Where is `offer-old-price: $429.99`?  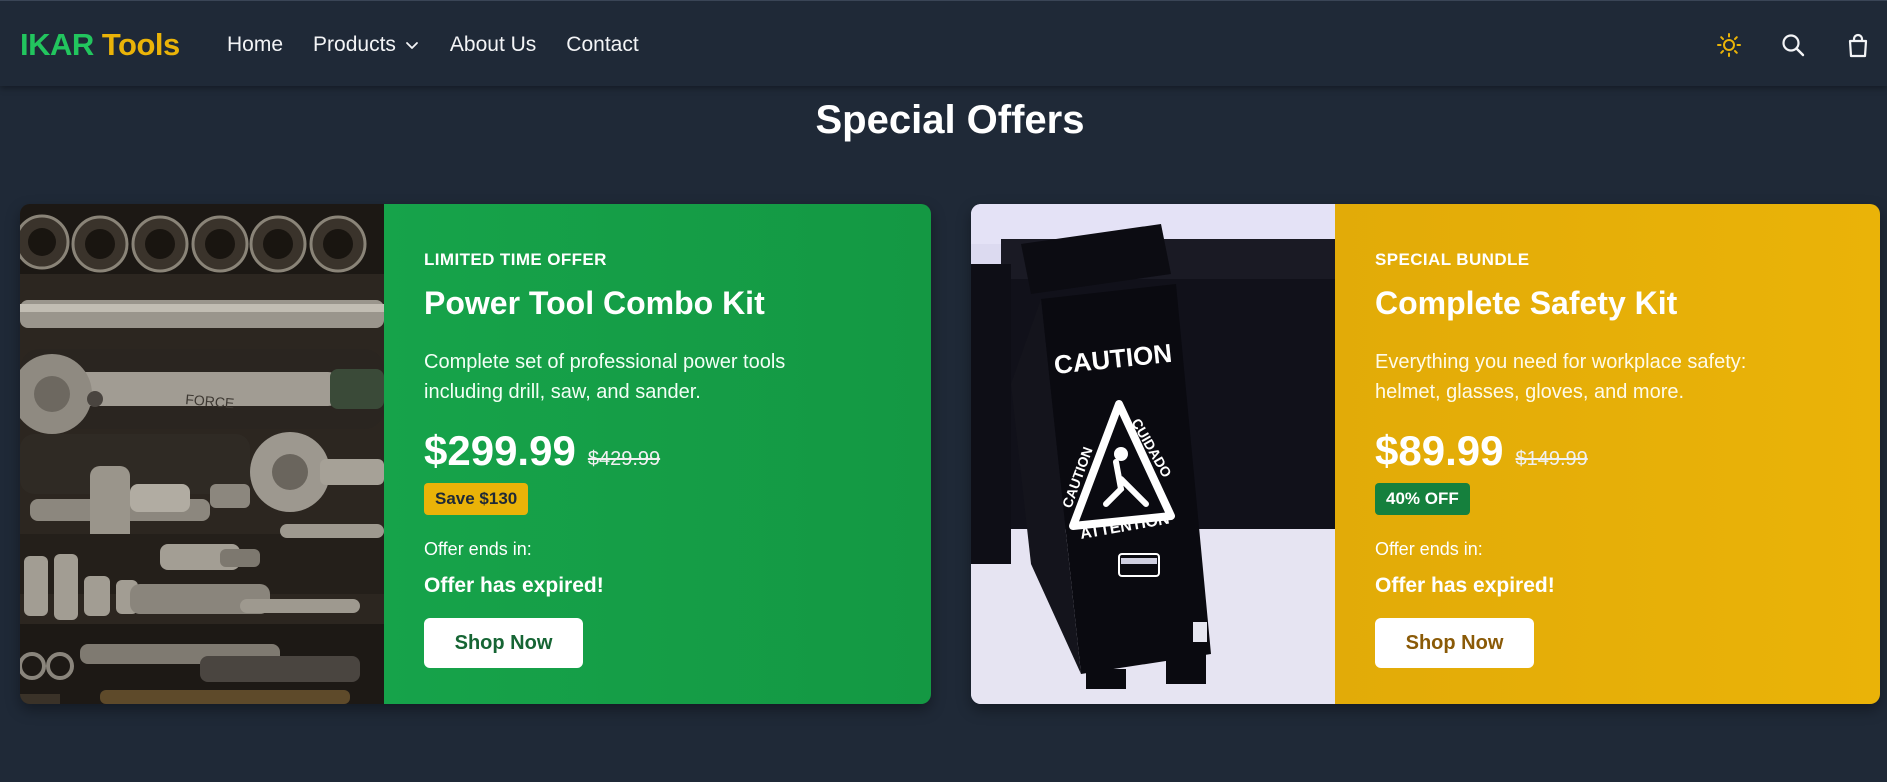 offer-old-price: $429.99 is located at coordinates (624, 459).